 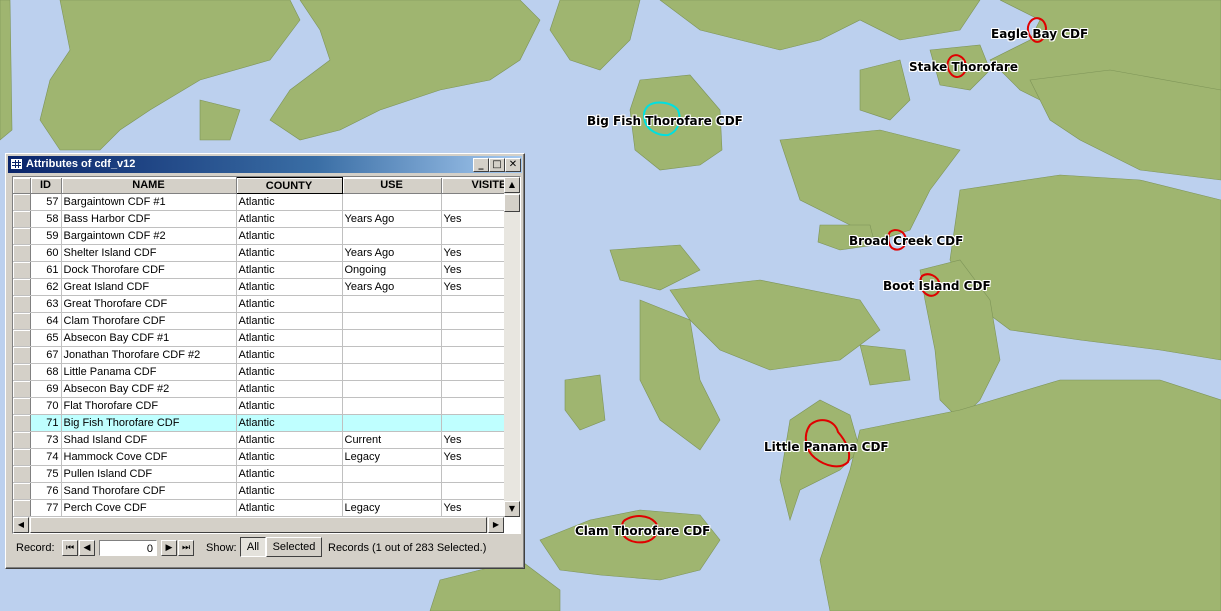 What do you see at coordinates (265, 164) in the screenshot?
I see `window-titlebar: Attributes of cdf_v12 _ □ ✕` at bounding box center [265, 164].